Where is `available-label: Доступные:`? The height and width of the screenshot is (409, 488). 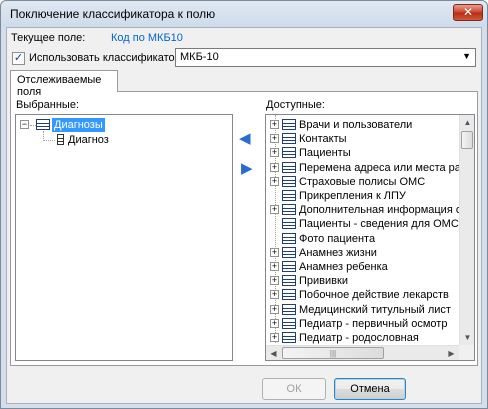 available-label: Доступные: is located at coordinates (295, 105).